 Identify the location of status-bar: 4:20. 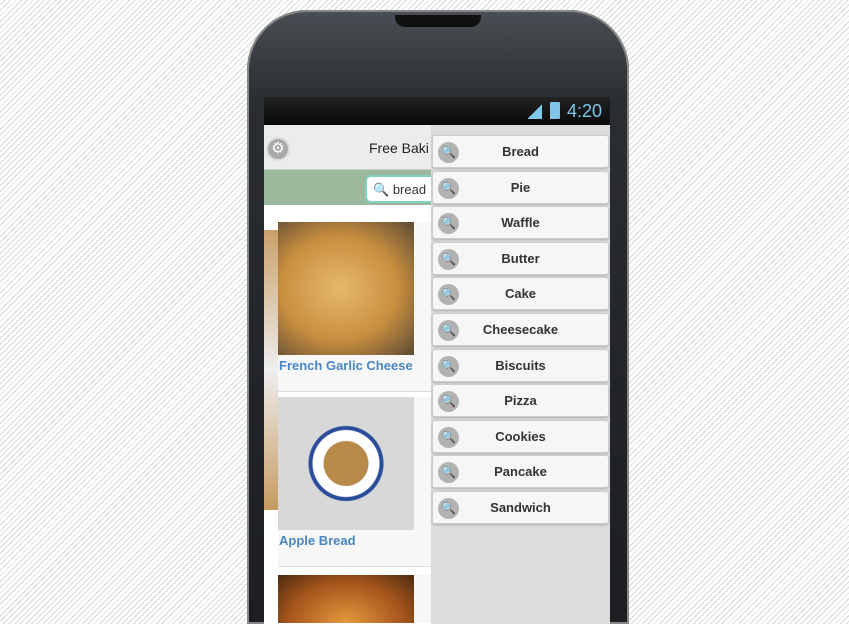
(437, 111).